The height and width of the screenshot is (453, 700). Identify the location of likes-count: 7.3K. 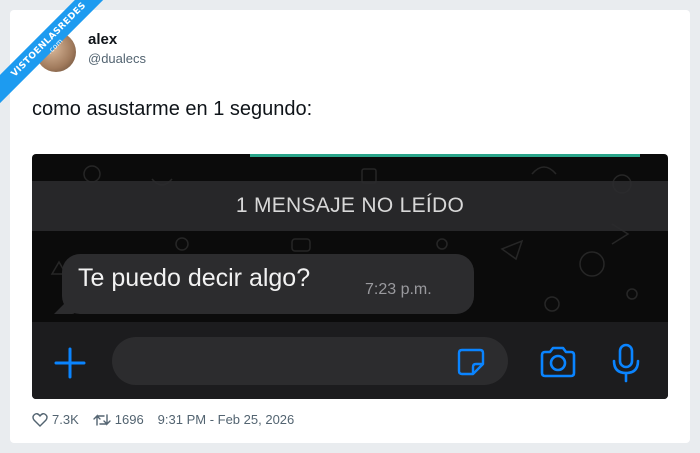
(65, 419).